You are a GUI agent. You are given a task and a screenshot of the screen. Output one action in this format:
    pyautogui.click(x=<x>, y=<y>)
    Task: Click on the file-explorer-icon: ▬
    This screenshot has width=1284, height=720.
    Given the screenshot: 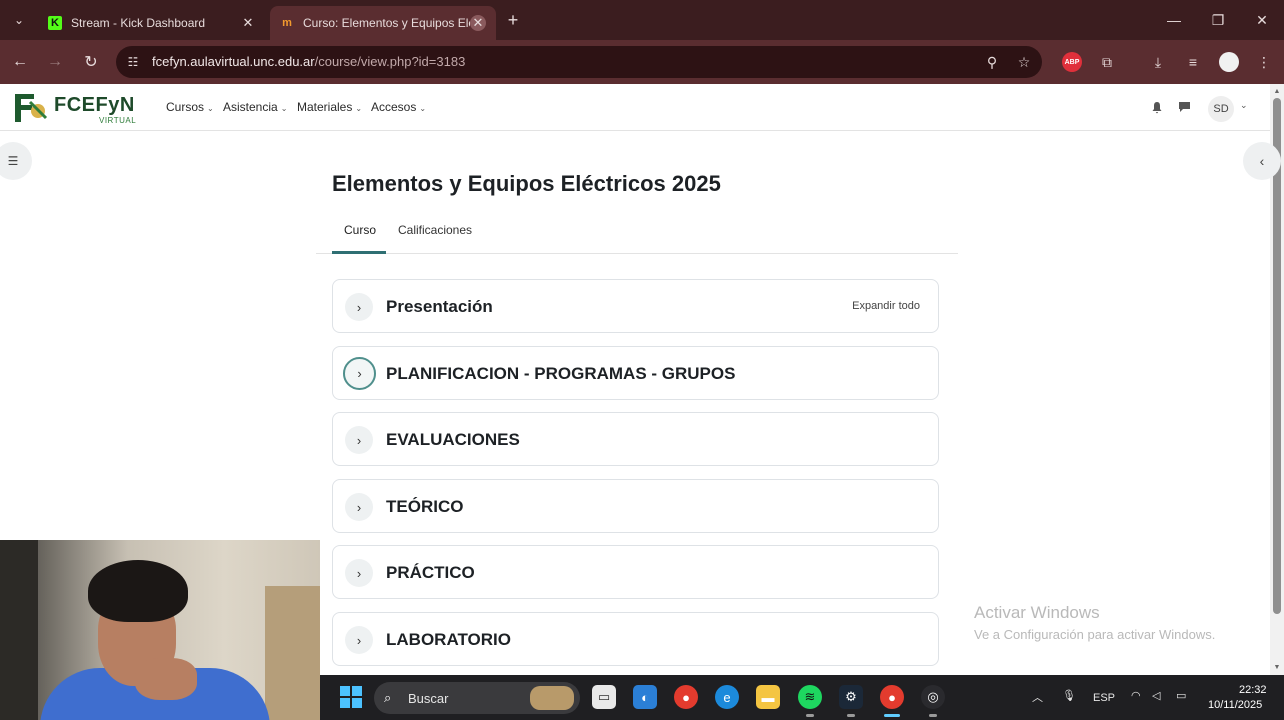 What is the action you would take?
    pyautogui.click(x=768, y=697)
    